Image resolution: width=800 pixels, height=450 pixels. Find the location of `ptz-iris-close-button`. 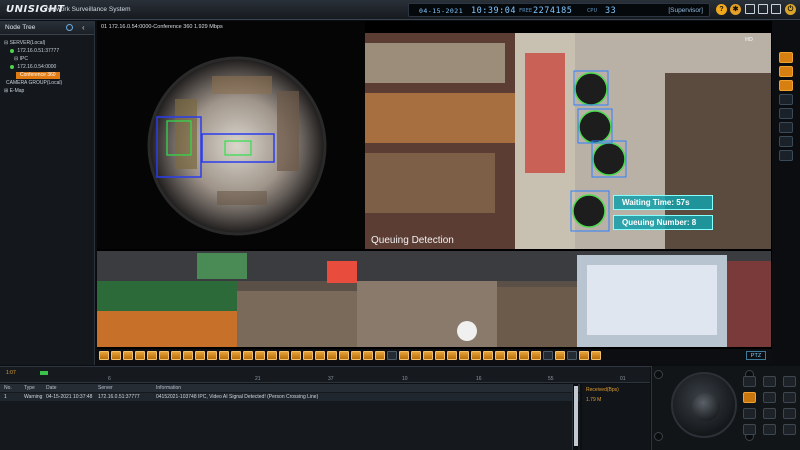

ptz-iris-close-button is located at coordinates (769, 413).